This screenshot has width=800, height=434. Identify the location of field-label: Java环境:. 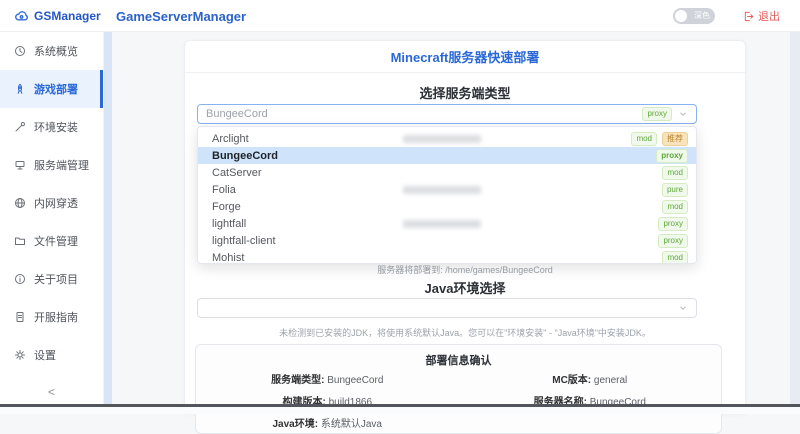
(295, 424).